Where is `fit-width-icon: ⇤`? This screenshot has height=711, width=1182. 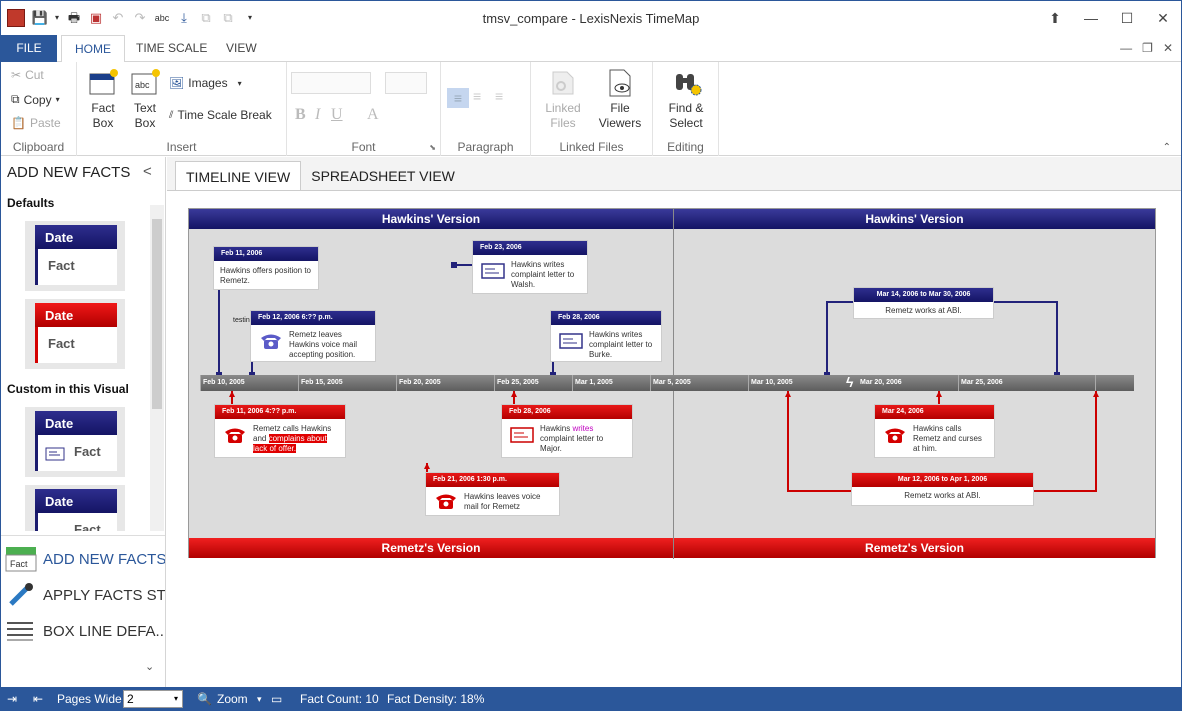
fit-width-icon: ⇤ is located at coordinates (38, 698).